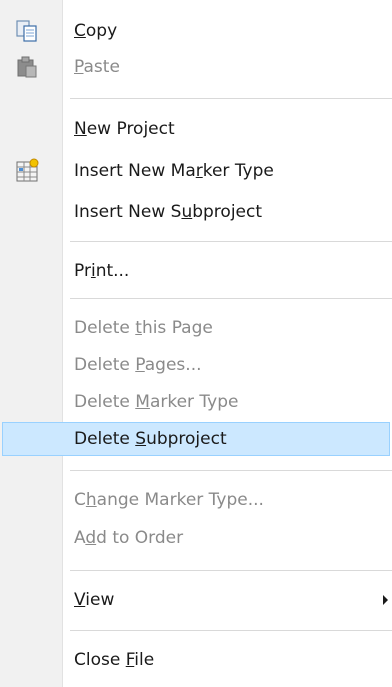  I want to click on menu-item-label: Paste, so click(97, 67).